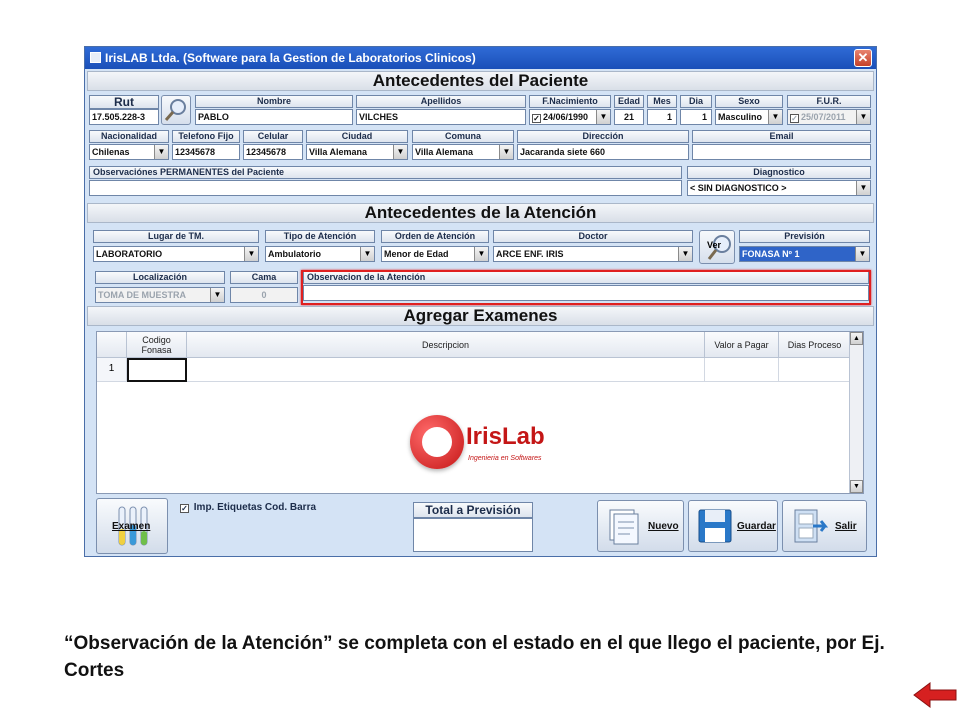 The width and height of the screenshot is (960, 720). I want to click on localizacion-label: Localización, so click(160, 277).